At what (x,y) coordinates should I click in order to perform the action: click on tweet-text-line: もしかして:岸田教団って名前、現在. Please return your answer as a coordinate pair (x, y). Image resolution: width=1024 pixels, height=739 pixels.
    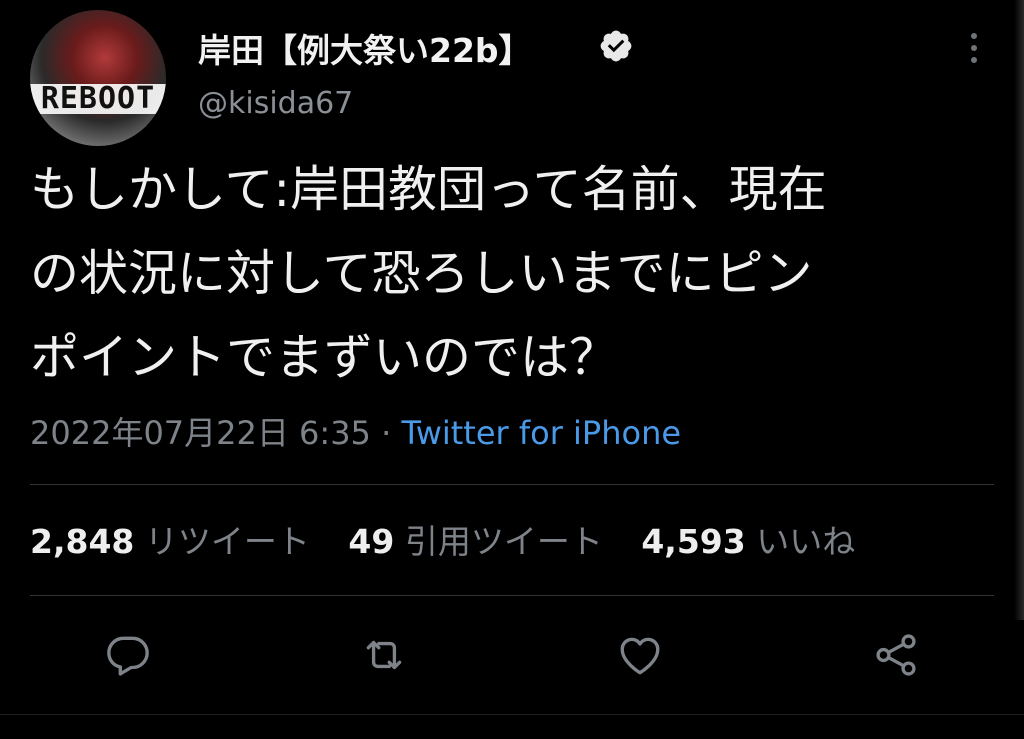
    Looking at the image, I should click on (428, 189).